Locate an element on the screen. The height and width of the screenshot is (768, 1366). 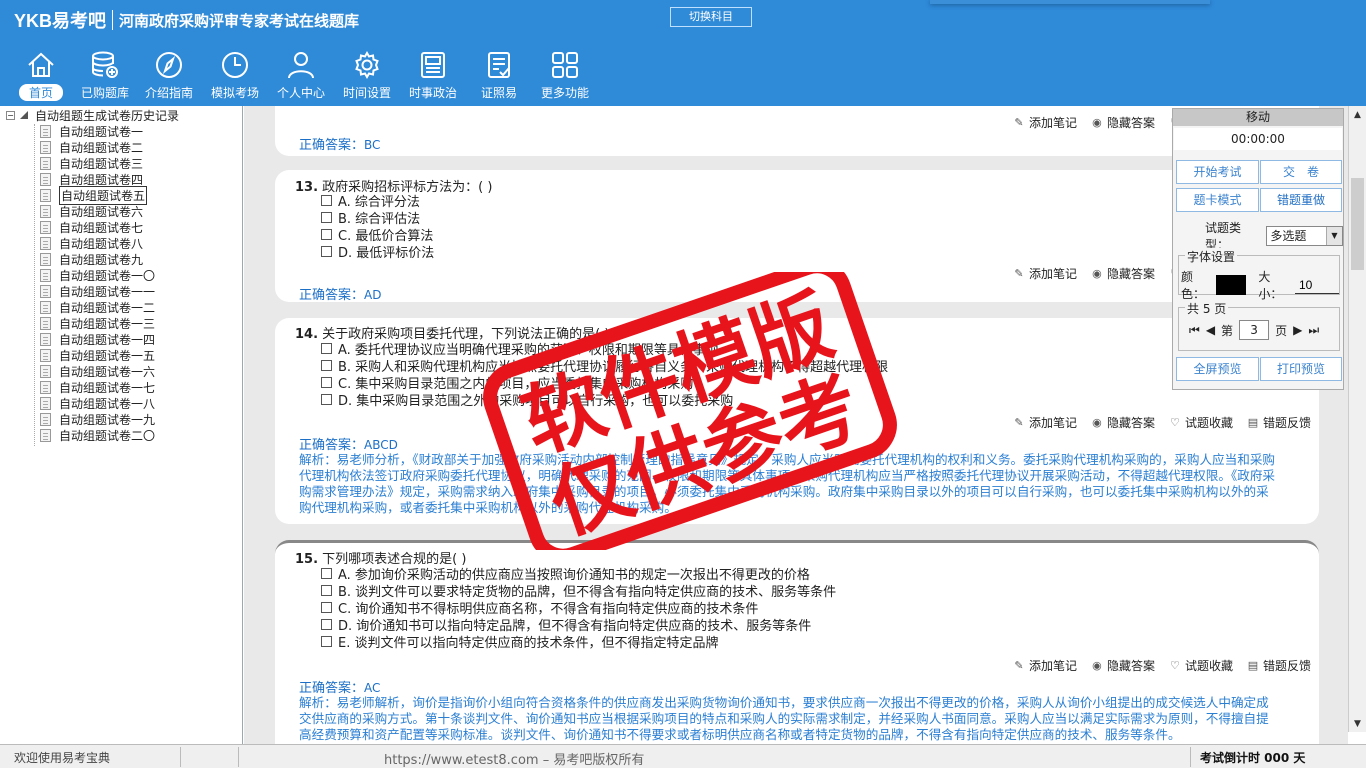
option-d: D. 最低评标价法 is located at coordinates (377, 252).